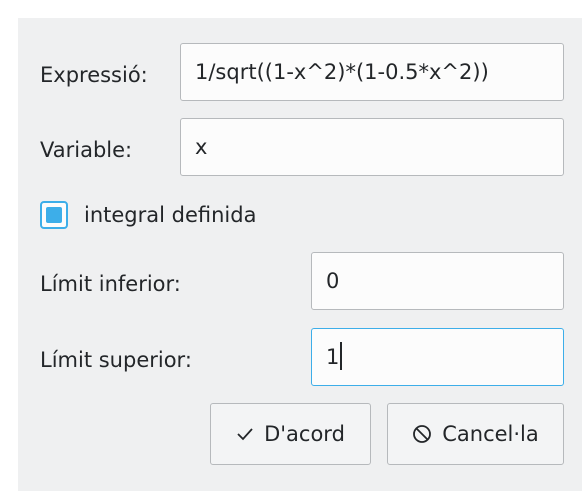  What do you see at coordinates (116, 360) in the screenshot?
I see `upper-limit-label: Límit superior:` at bounding box center [116, 360].